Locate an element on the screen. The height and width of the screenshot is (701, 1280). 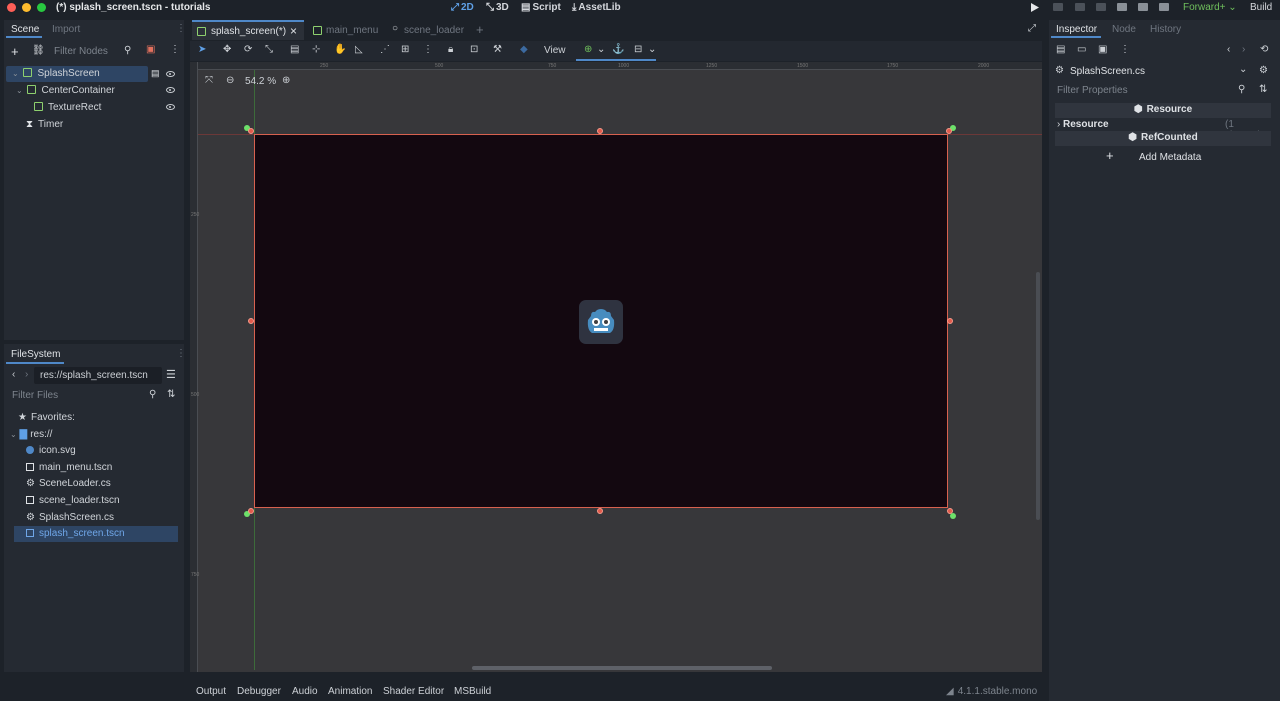
movie-maker-button is located at coordinates (1164, 7).